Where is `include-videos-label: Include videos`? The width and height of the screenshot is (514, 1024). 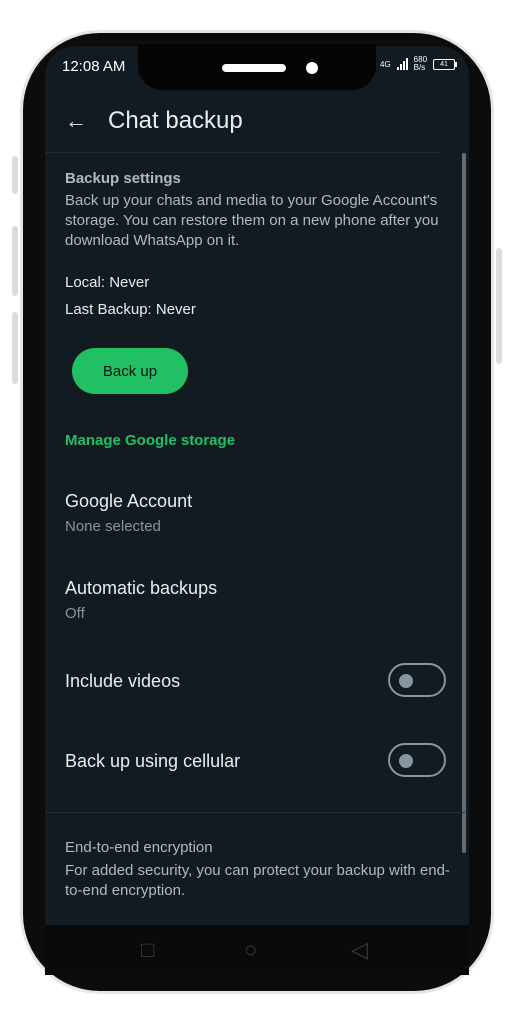
include-videos-label: Include videos is located at coordinates (123, 681).